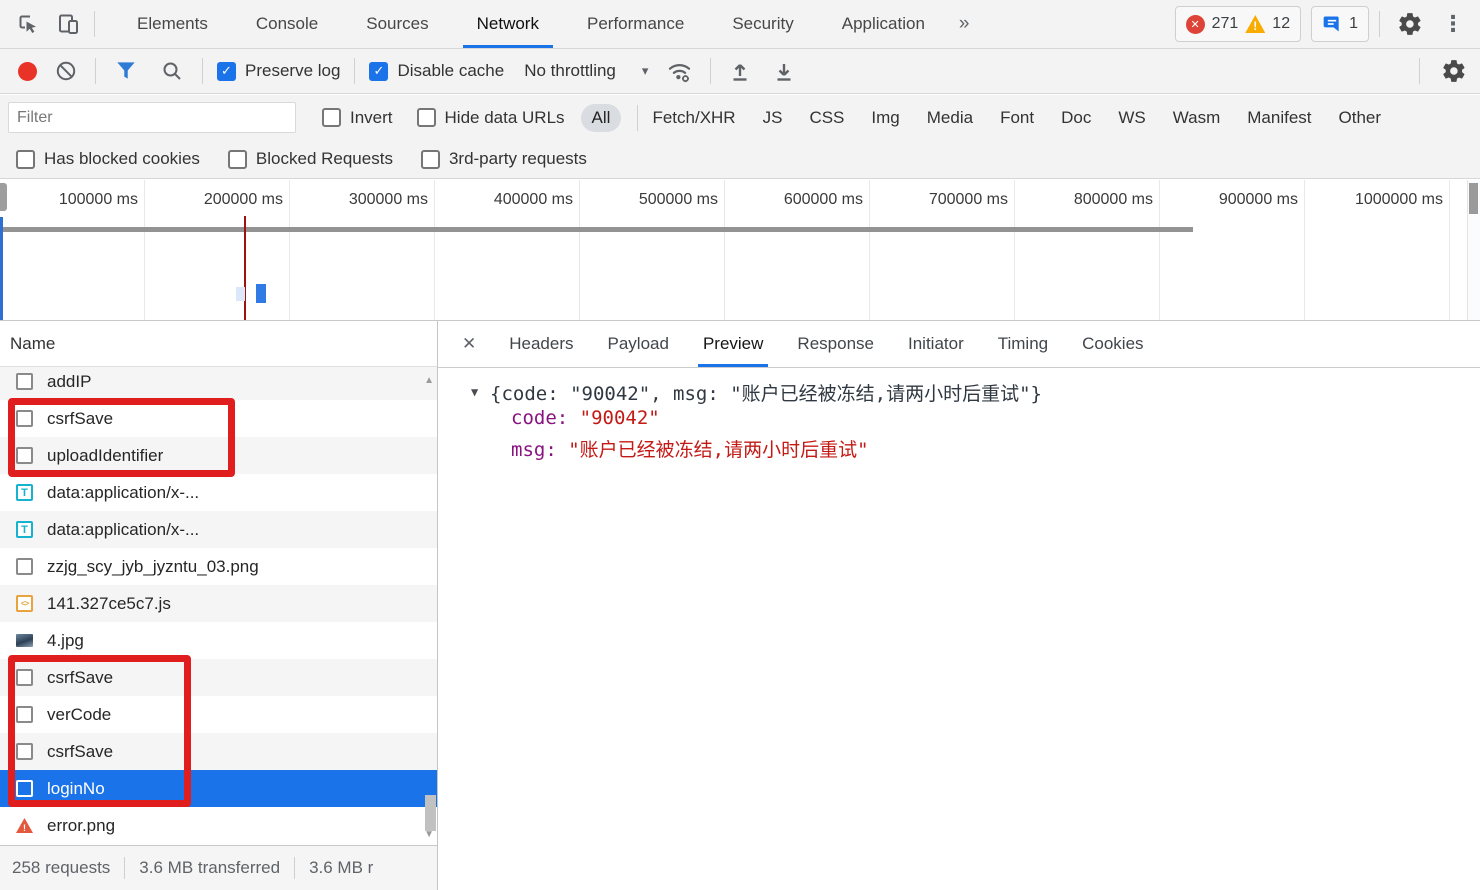 This screenshot has height=890, width=1480. What do you see at coordinates (218, 714) in the screenshot?
I see `request-row-vercode: verCode` at bounding box center [218, 714].